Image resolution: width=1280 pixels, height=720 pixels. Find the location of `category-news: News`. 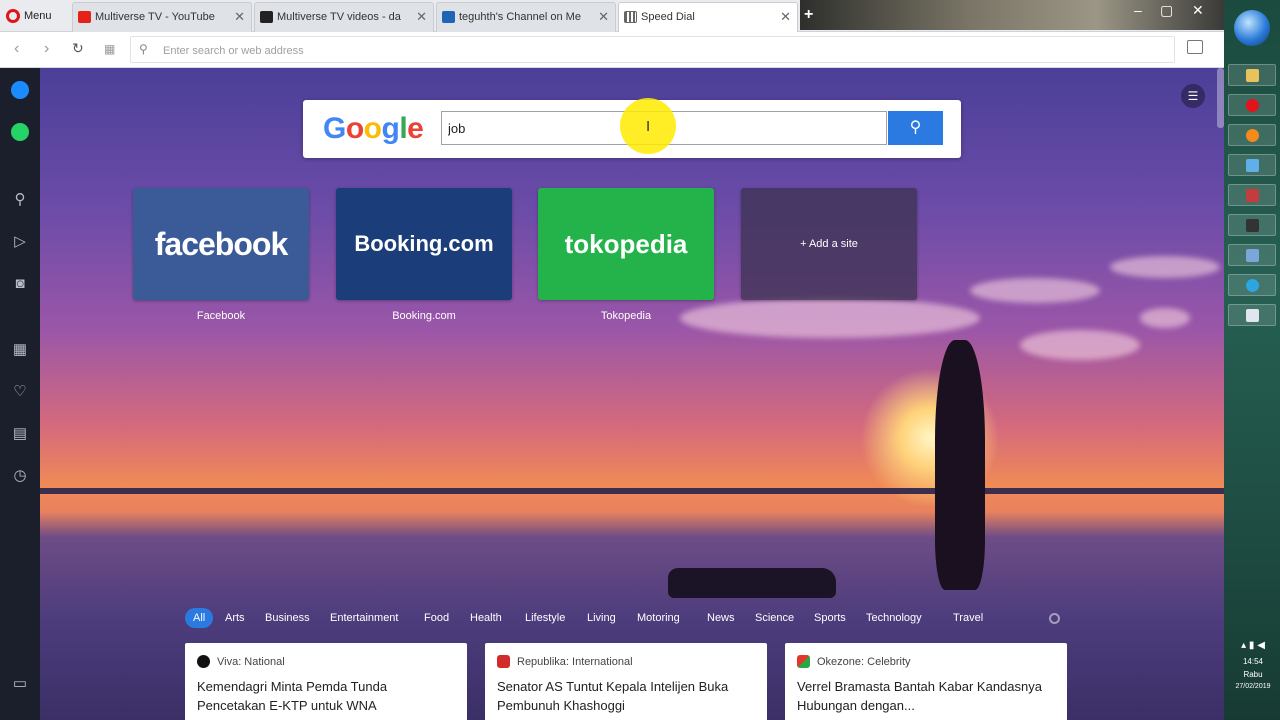

category-news: News is located at coordinates (721, 618).